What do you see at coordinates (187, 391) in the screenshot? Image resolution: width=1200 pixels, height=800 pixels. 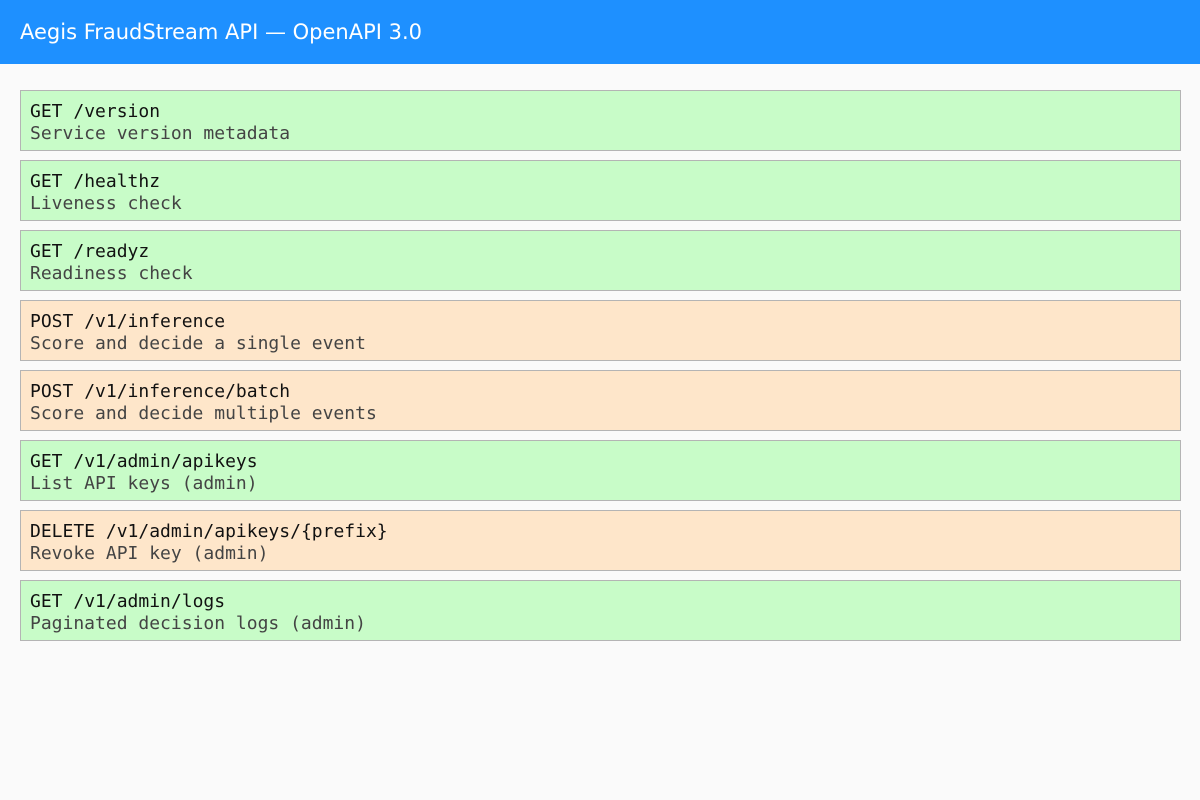 I see `endpoint-path: /v1/inference/batch` at bounding box center [187, 391].